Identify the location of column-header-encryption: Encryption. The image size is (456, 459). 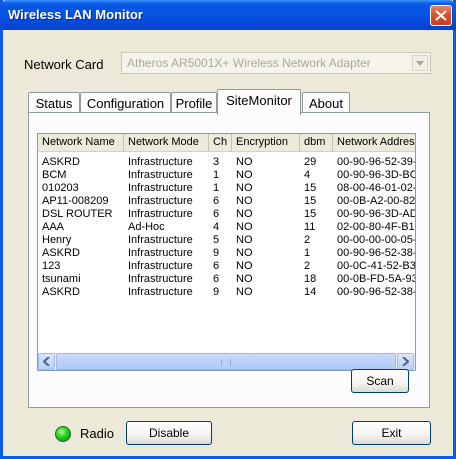
(266, 143).